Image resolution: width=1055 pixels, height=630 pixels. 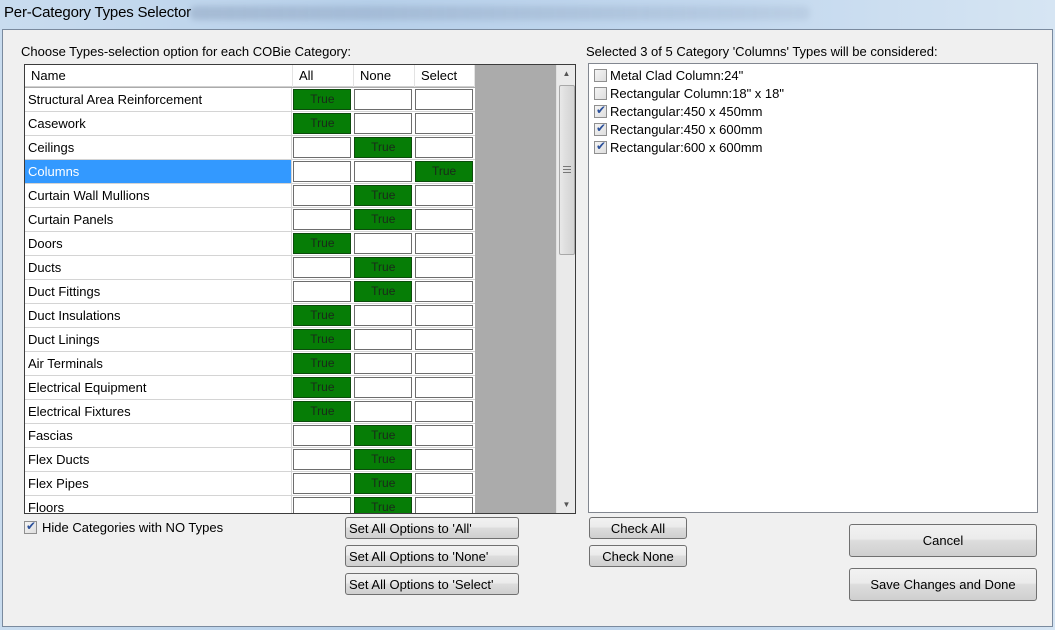 What do you see at coordinates (159, 504) in the screenshot?
I see `category-name-cell: Floors` at bounding box center [159, 504].